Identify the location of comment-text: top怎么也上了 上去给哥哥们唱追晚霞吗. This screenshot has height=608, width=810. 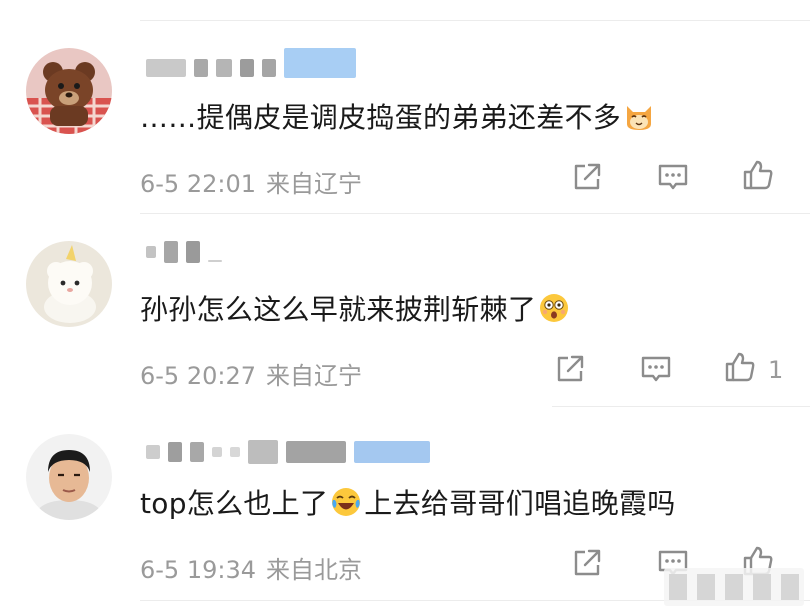
(408, 503).